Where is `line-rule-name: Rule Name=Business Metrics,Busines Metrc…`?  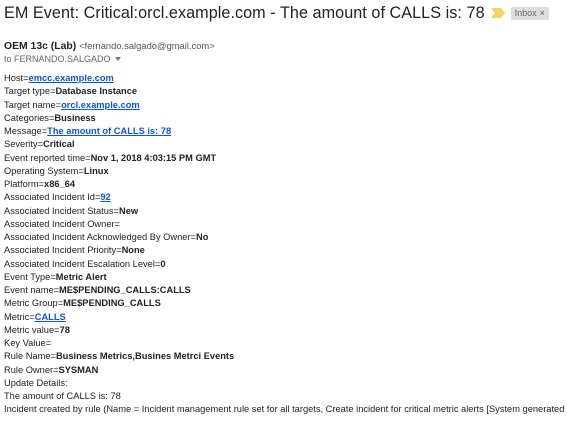 line-rule-name: Rule Name=Business Metrics,Busines Metrc… is located at coordinates (119, 356).